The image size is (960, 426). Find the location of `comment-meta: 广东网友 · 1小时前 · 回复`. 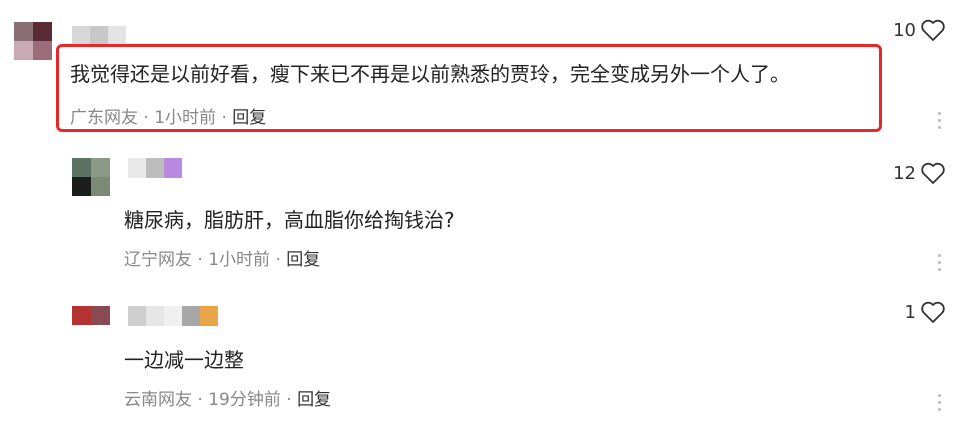

comment-meta: 广东网友 · 1小时前 · 回复 is located at coordinates (168, 118).